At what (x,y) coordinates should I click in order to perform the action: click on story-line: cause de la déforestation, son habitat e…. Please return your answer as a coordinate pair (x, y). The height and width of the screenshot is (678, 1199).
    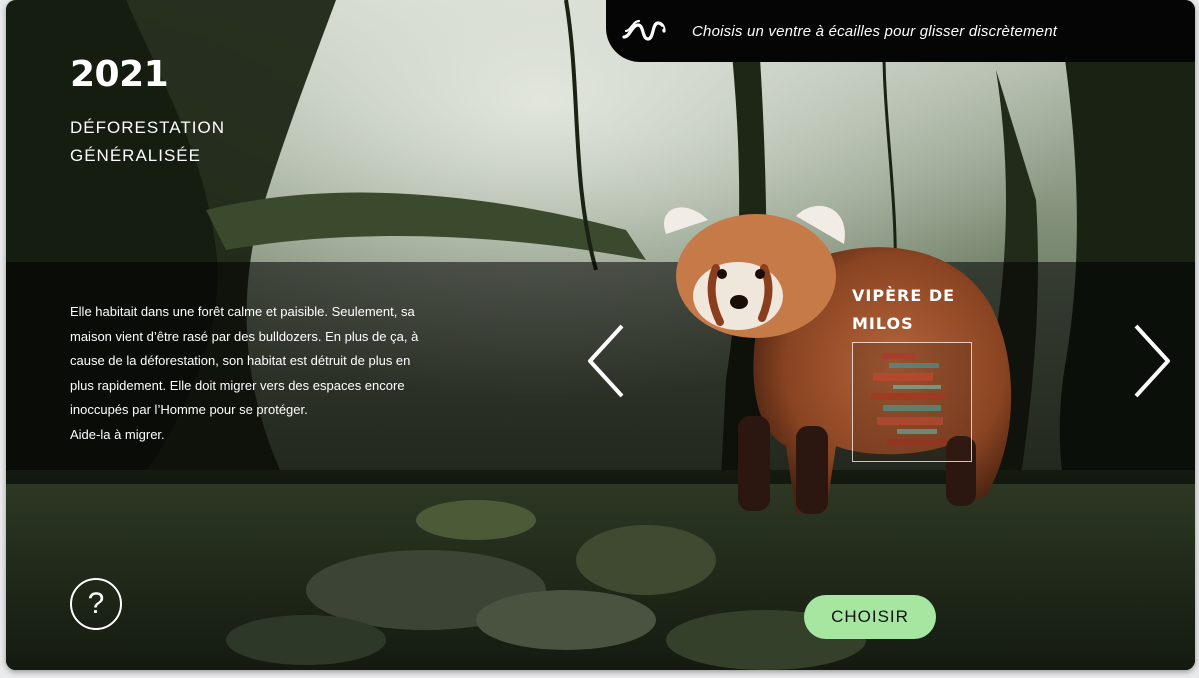
    Looking at the image, I should click on (240, 360).